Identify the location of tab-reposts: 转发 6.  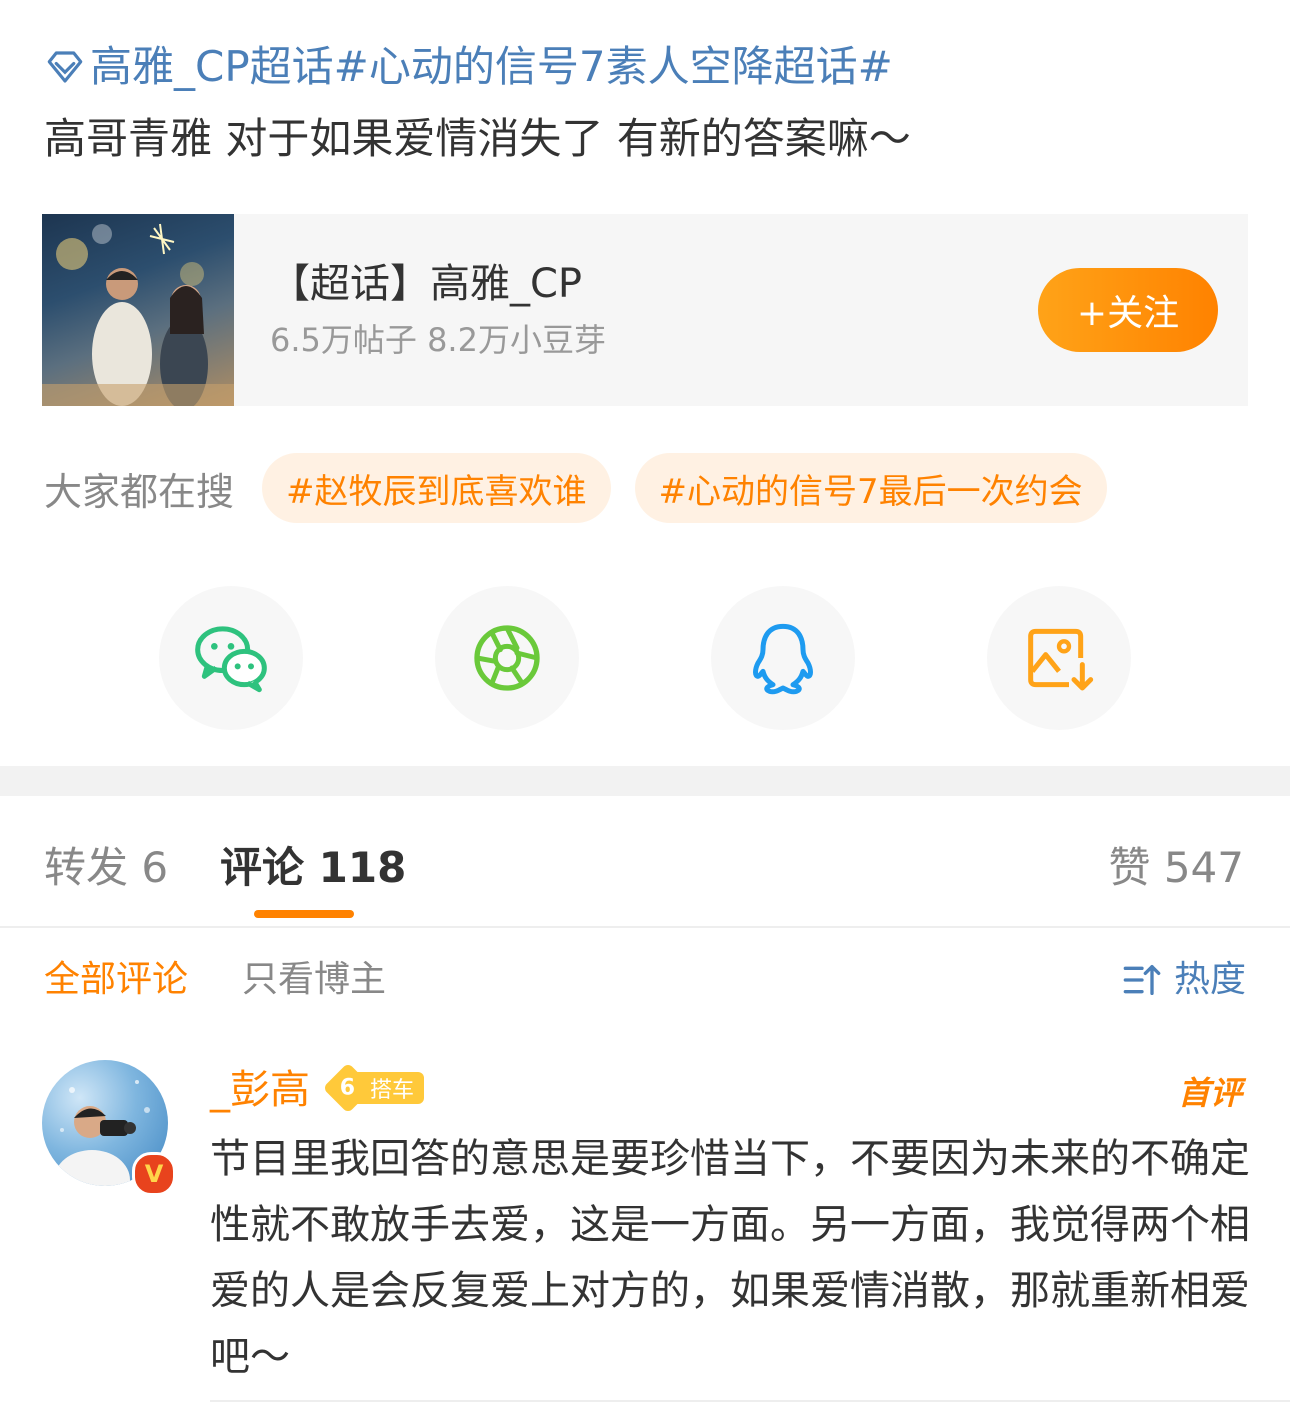
(106, 864).